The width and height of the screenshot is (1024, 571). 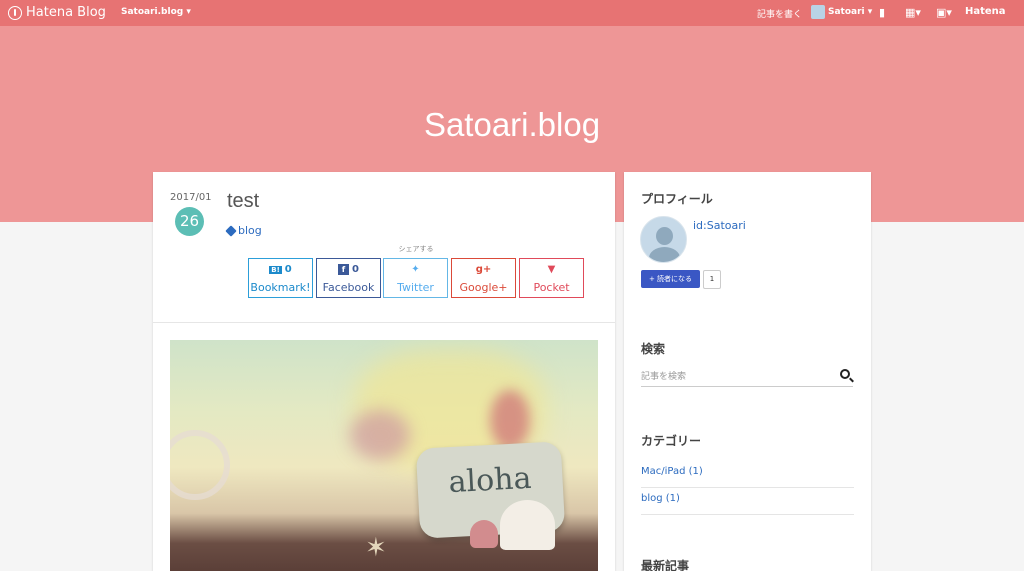 What do you see at coordinates (189, 221) in the screenshot?
I see `post-date-day: 26` at bounding box center [189, 221].